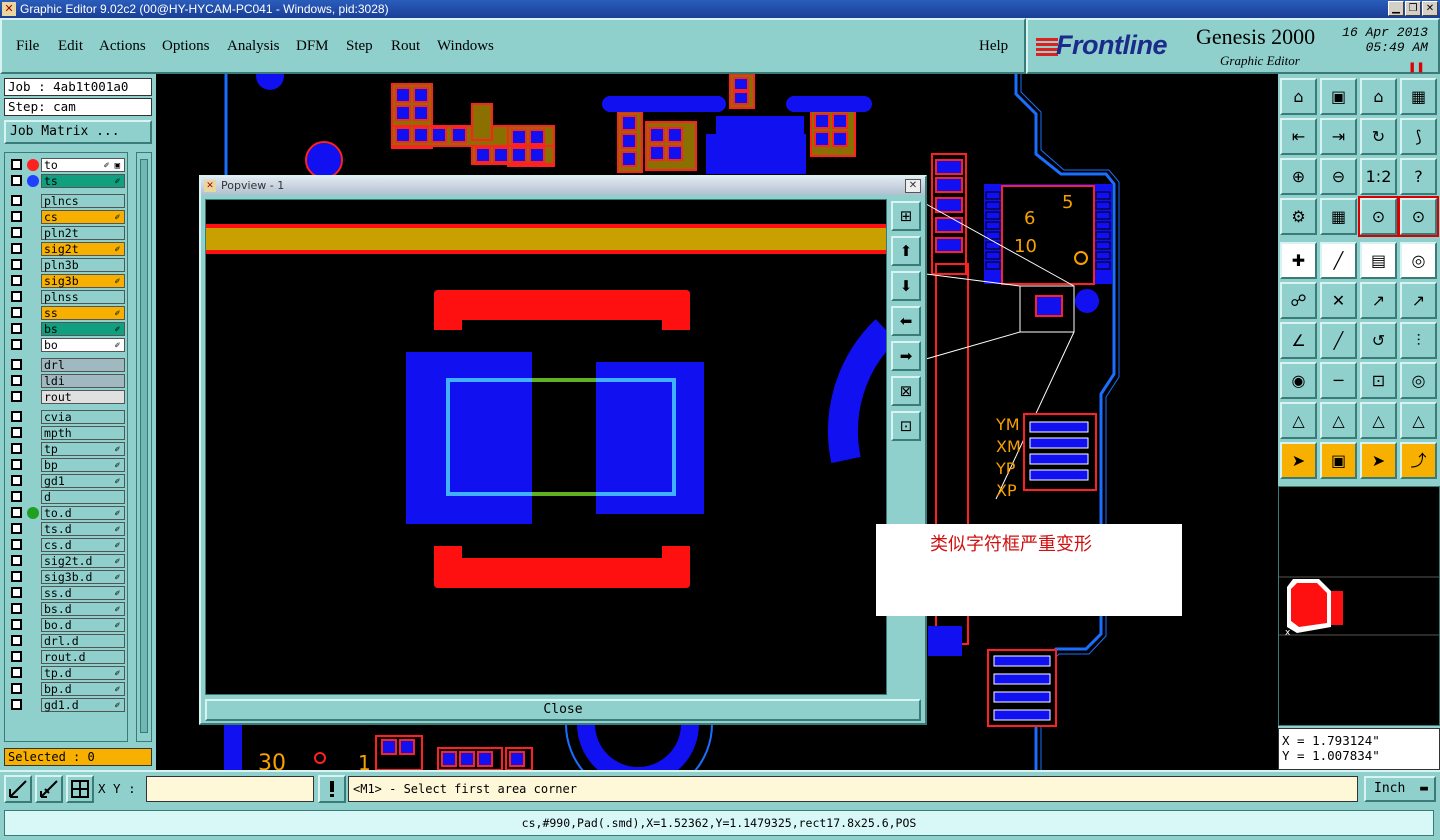 The image size is (1440, 840). Describe the element at coordinates (1418, 96) in the screenshot. I see `window-button: ▦` at that location.